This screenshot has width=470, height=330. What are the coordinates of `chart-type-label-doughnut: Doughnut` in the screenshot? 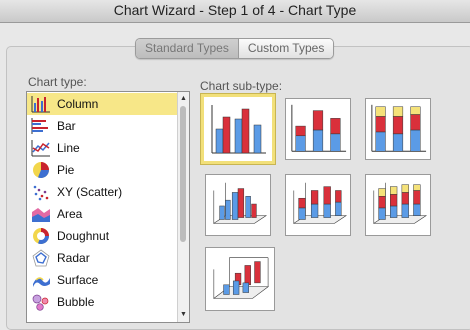 It's located at (83, 236).